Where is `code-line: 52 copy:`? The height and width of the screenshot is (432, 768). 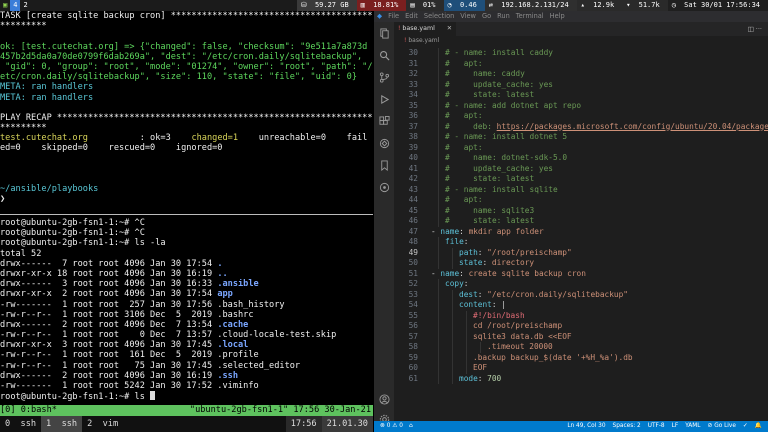 code-line: 52 copy: is located at coordinates (581, 284).